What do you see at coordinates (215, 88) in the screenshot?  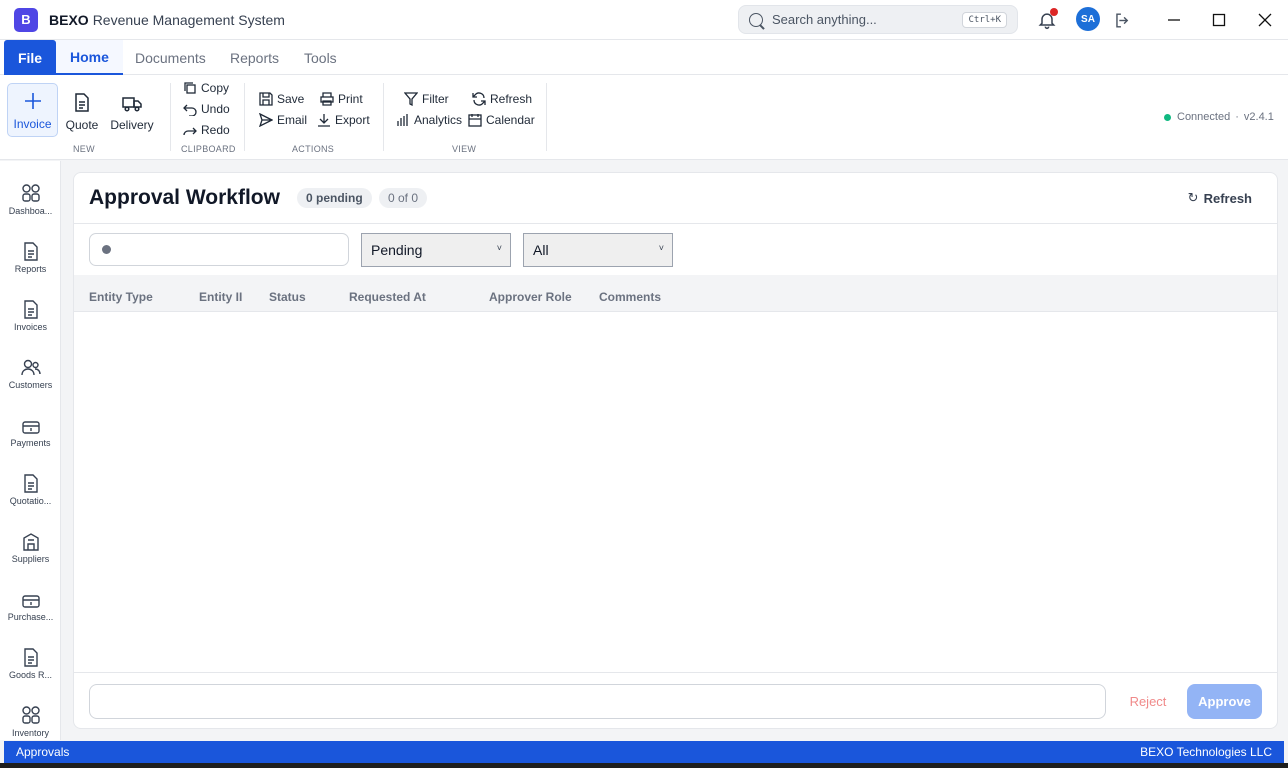 I see `copy-label: Copy` at bounding box center [215, 88].